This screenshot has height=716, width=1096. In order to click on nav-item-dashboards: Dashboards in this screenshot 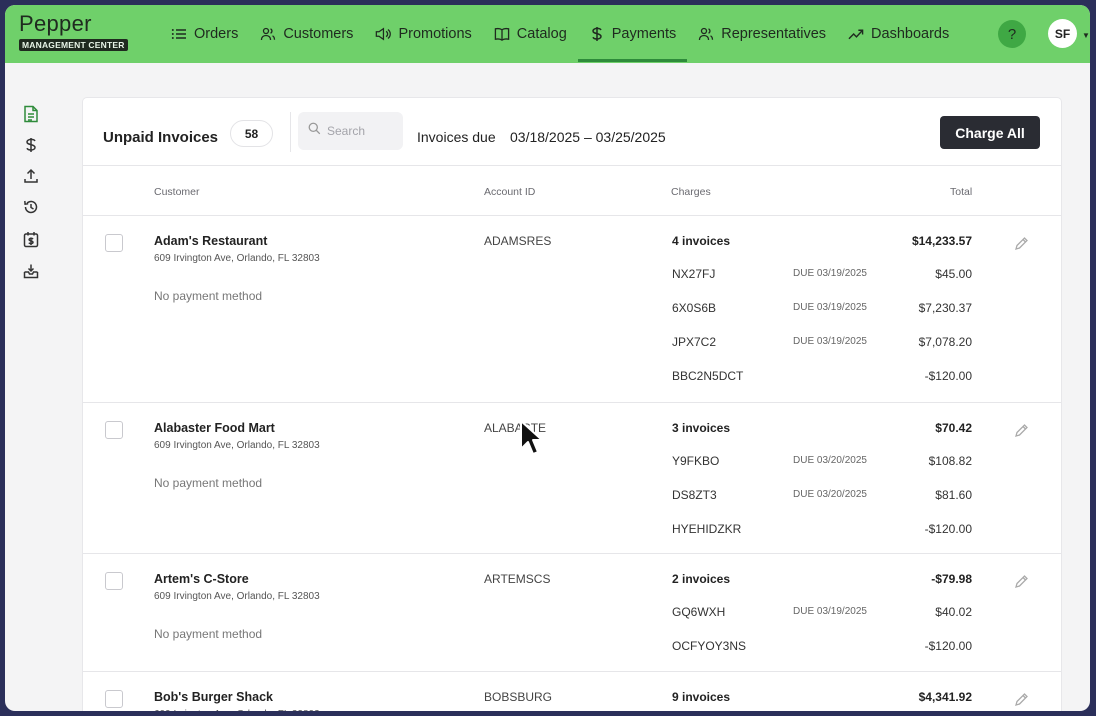, I will do `click(898, 34)`.